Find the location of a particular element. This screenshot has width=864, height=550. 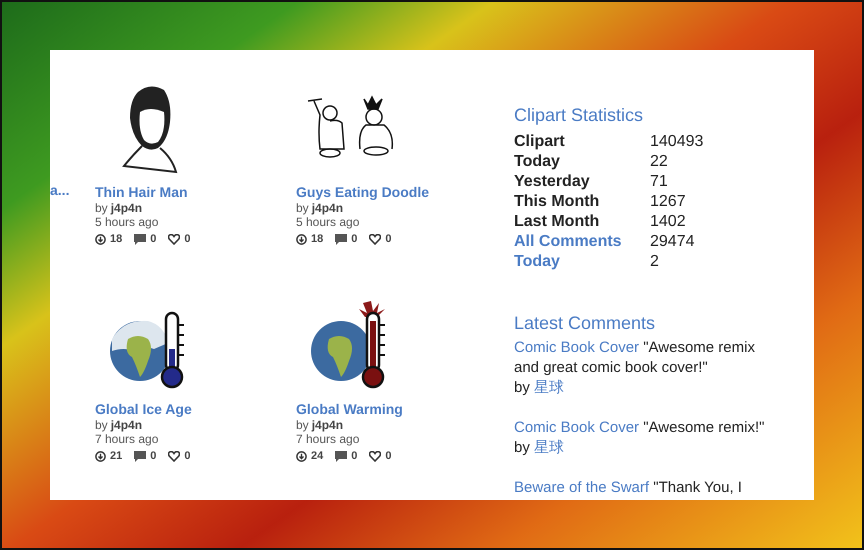

stat-value: 1402 is located at coordinates (668, 222).